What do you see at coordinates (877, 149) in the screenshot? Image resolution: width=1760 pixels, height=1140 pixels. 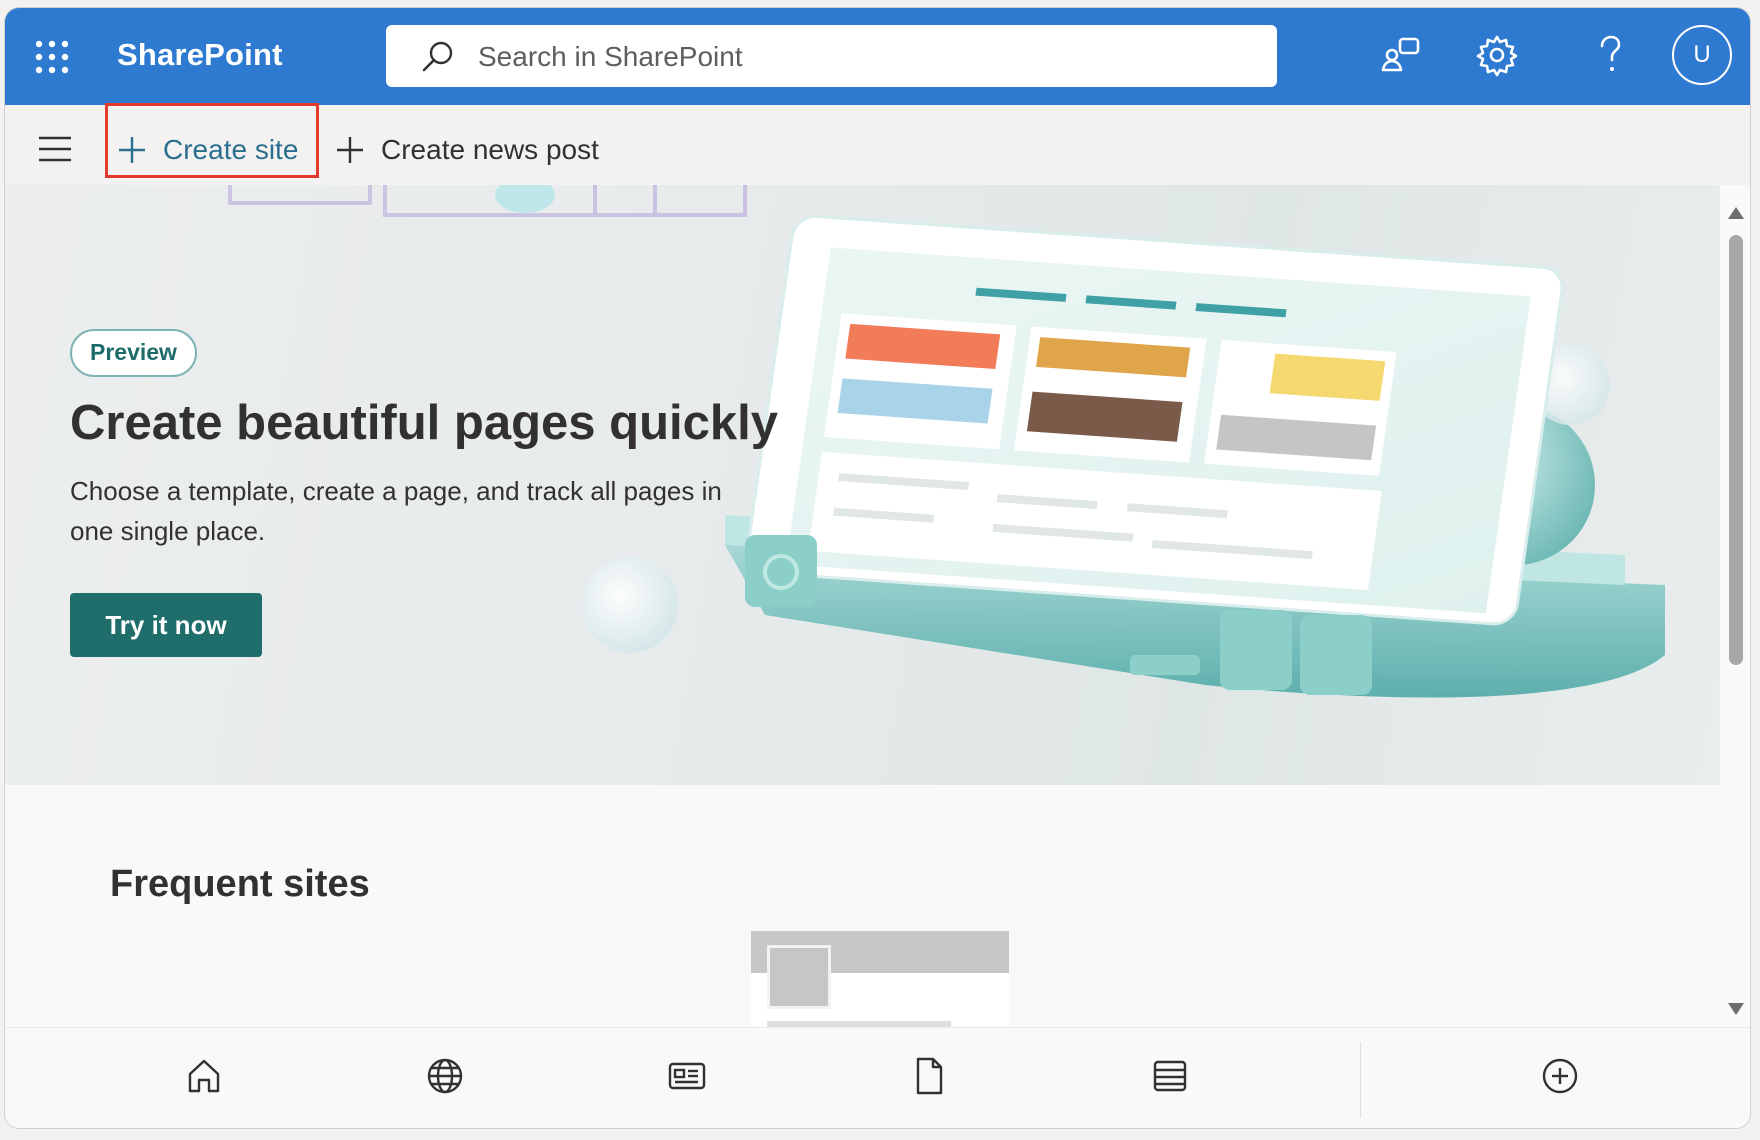 I see `command-bar: Create site Create news post` at bounding box center [877, 149].